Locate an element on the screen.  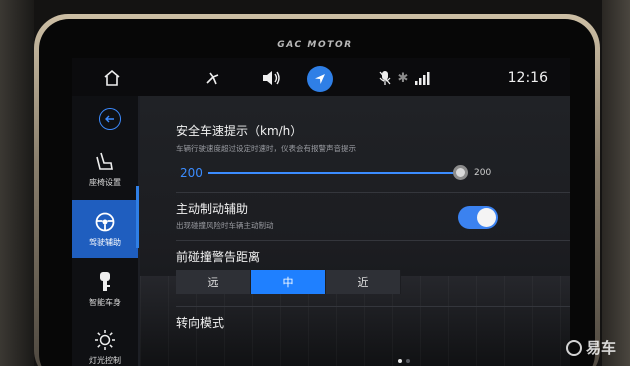
steering-wheel-icon is located at coordinates (105, 222).